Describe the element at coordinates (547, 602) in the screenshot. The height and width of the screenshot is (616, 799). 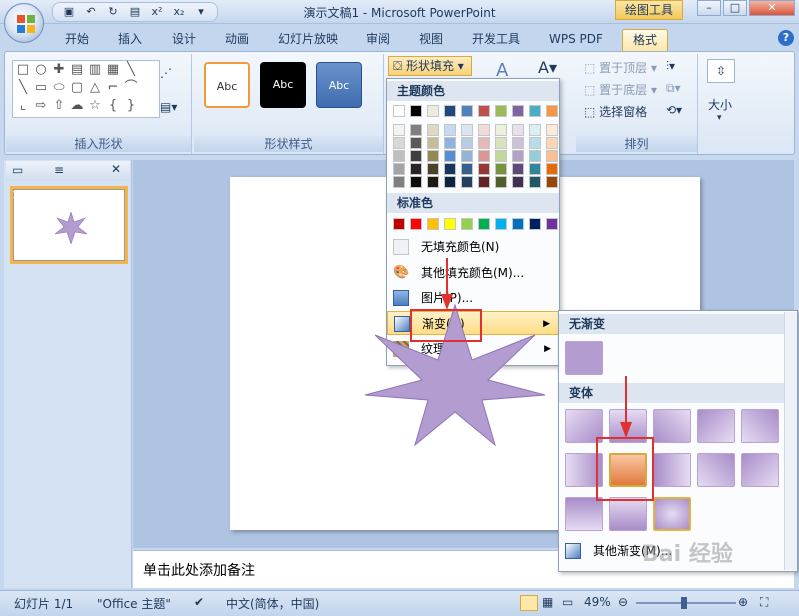
I see `sorter-view-icon: ▦` at that location.